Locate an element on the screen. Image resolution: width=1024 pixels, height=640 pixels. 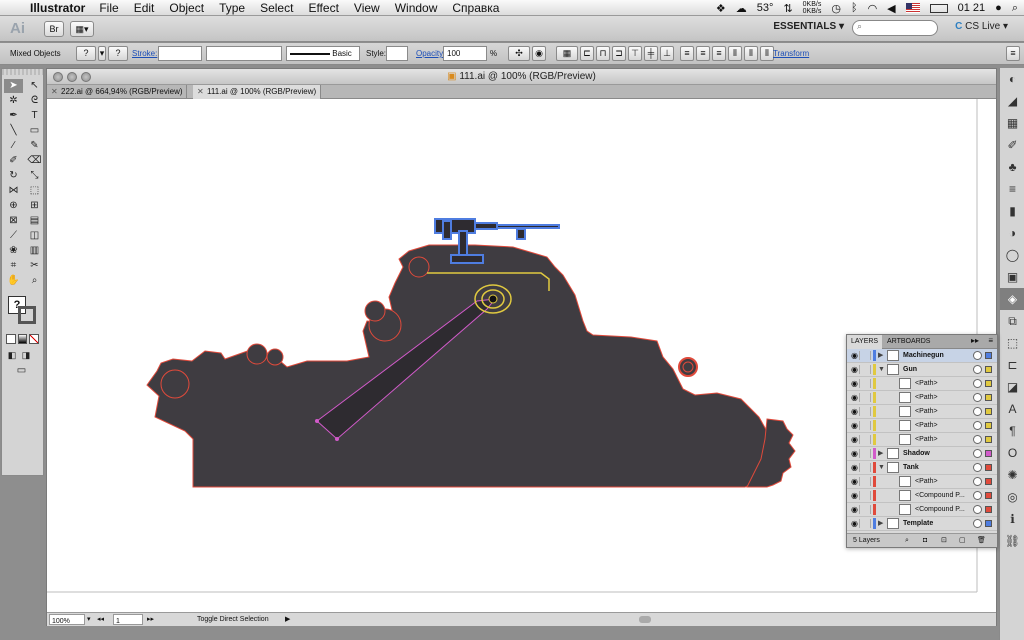
variable-width-profile is located at coordinates (244, 53).